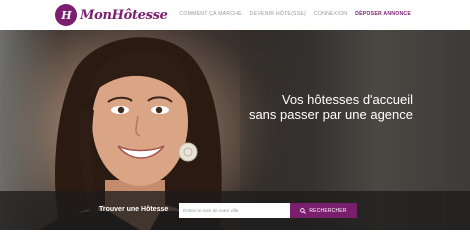 This screenshot has height=246, width=470. What do you see at coordinates (210, 14) in the screenshot?
I see `nav-how-it-works: COMMENT ÇA MARCHE` at bounding box center [210, 14].